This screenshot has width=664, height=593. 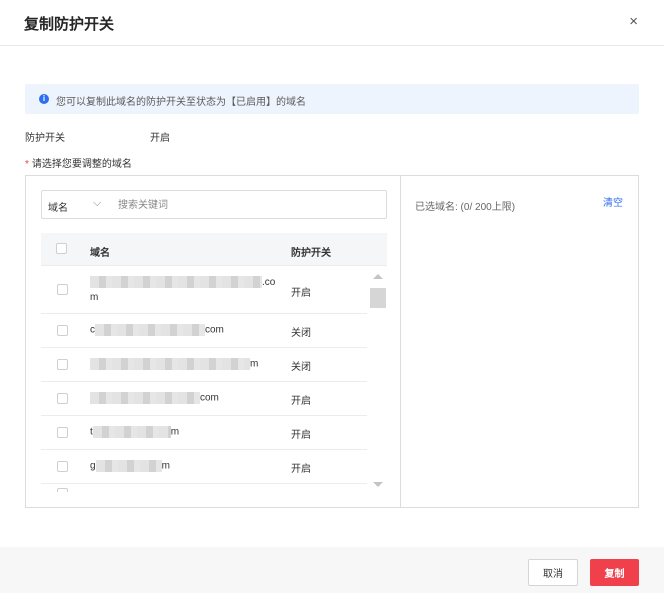 I want to click on column-header-switch: 防护开关, so click(x=311, y=253).